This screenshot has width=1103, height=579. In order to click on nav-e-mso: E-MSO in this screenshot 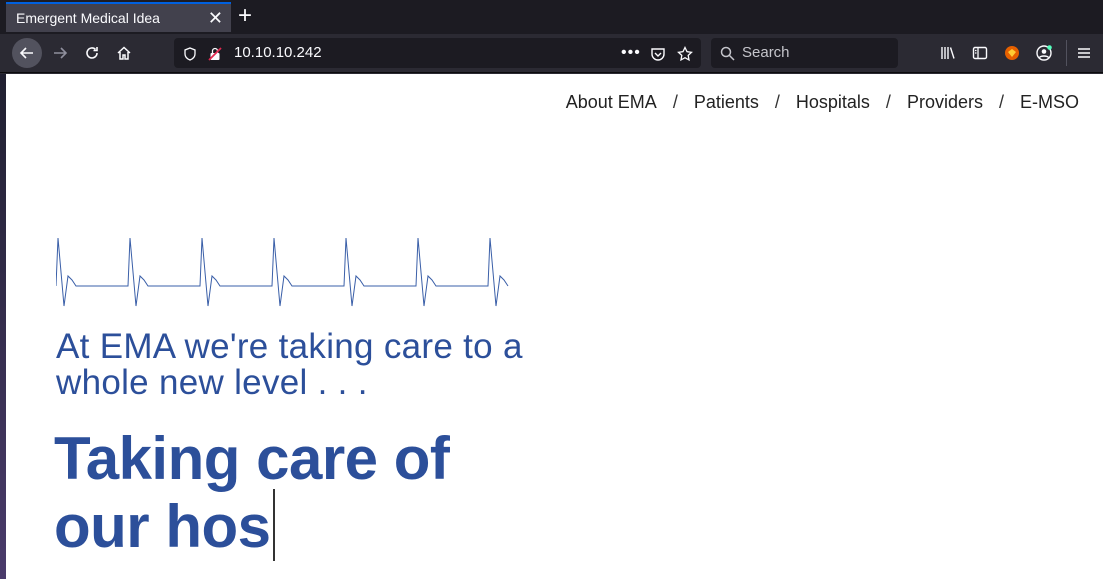, I will do `click(1049, 102)`.